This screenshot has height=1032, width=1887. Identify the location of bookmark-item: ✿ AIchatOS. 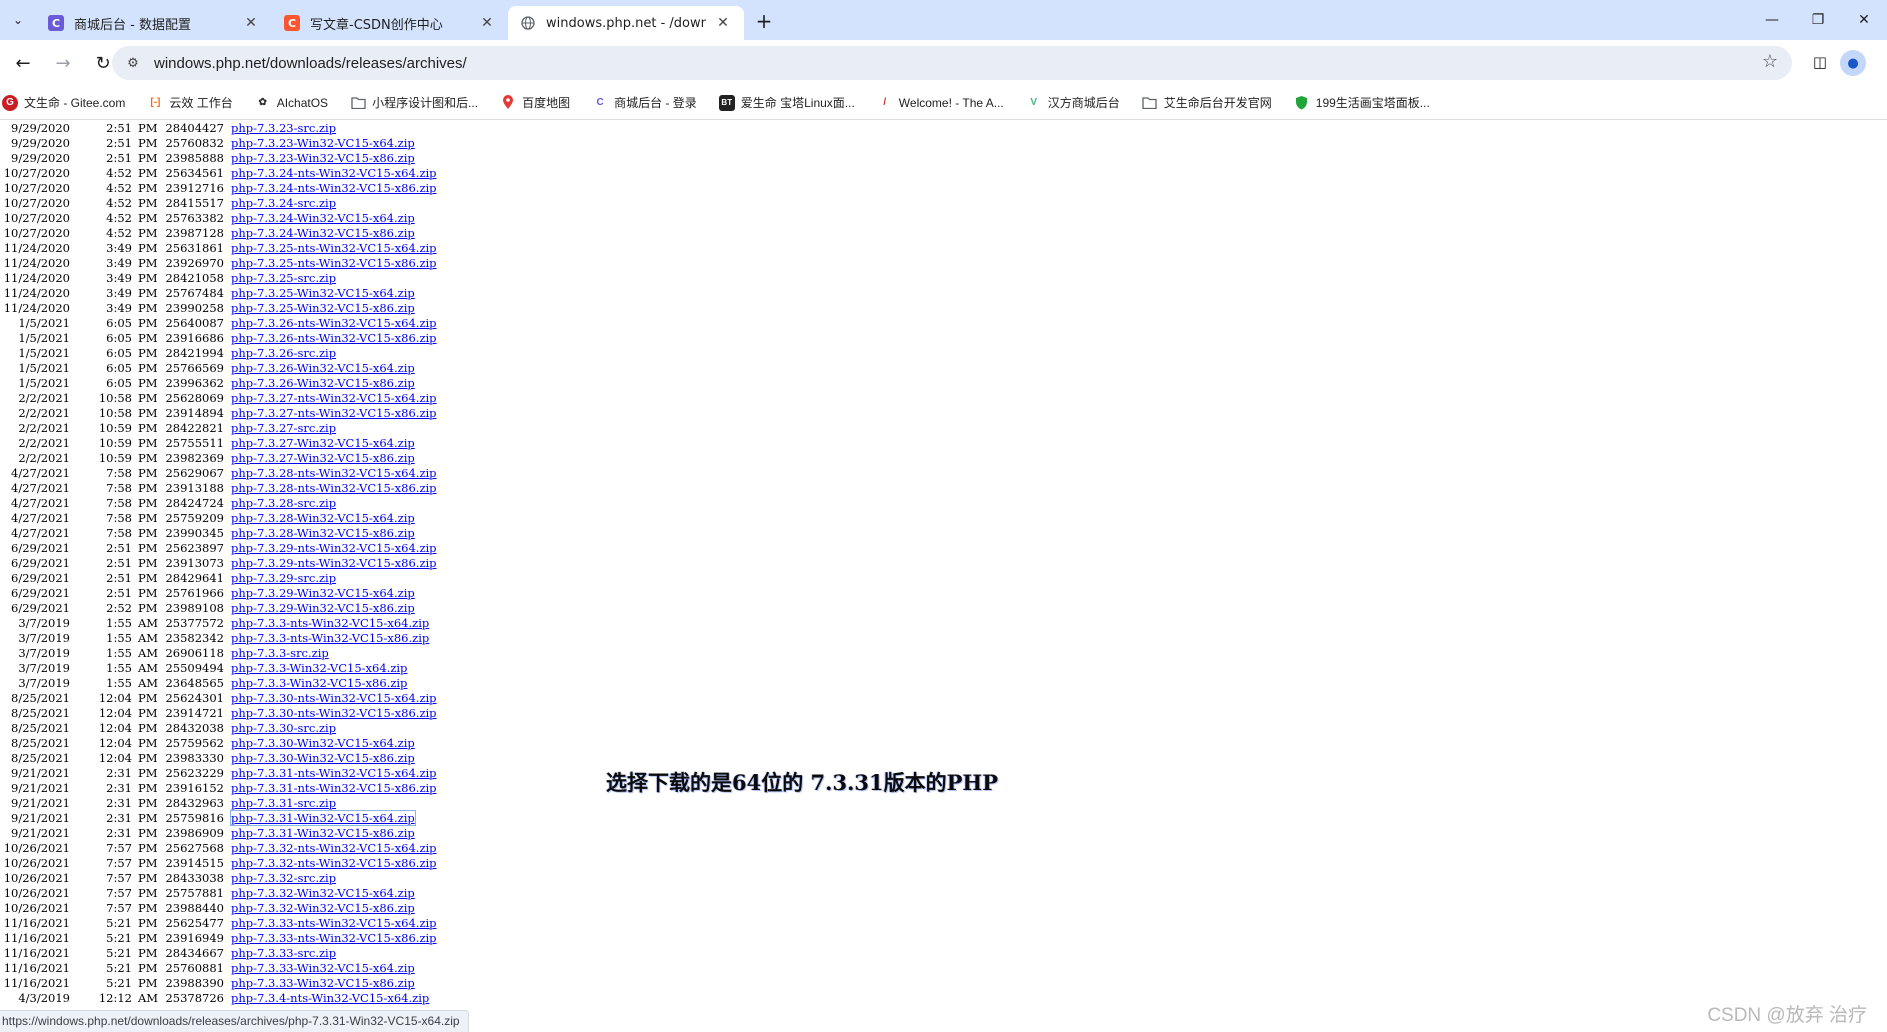
(292, 103).